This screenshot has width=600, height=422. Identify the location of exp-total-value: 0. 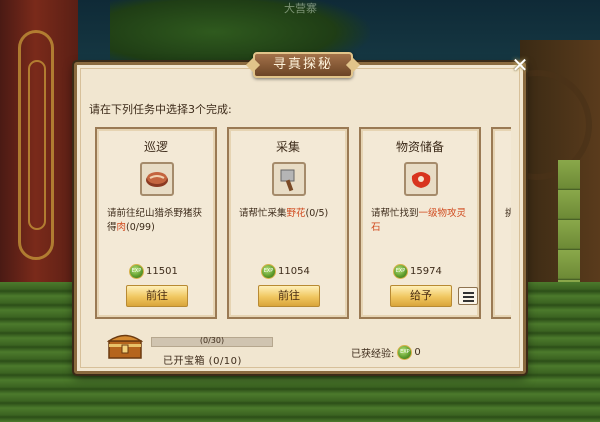
(417, 352).